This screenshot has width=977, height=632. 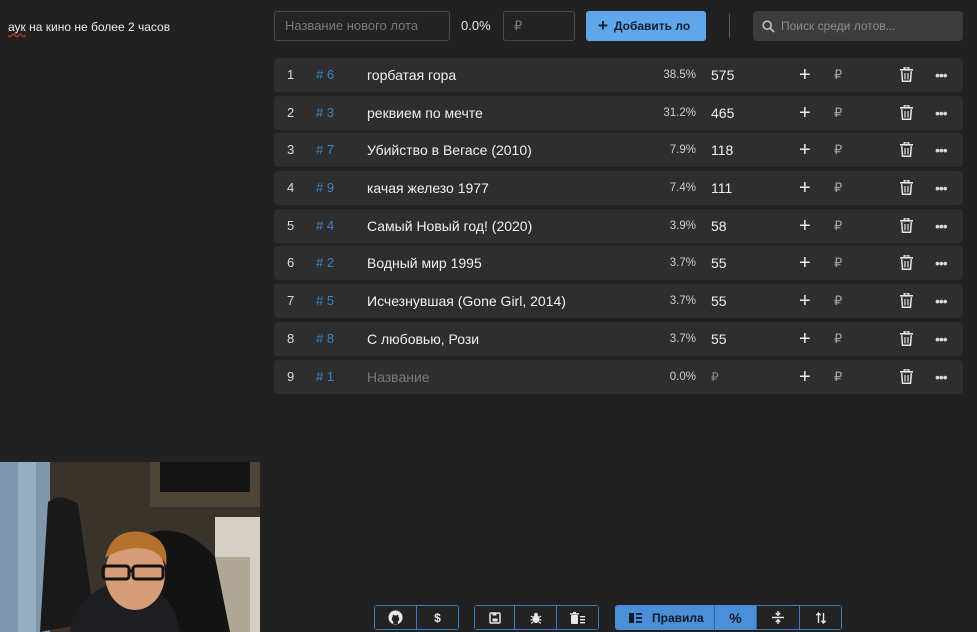 What do you see at coordinates (722, 113) in the screenshot?
I see `lot-amount: 465` at bounding box center [722, 113].